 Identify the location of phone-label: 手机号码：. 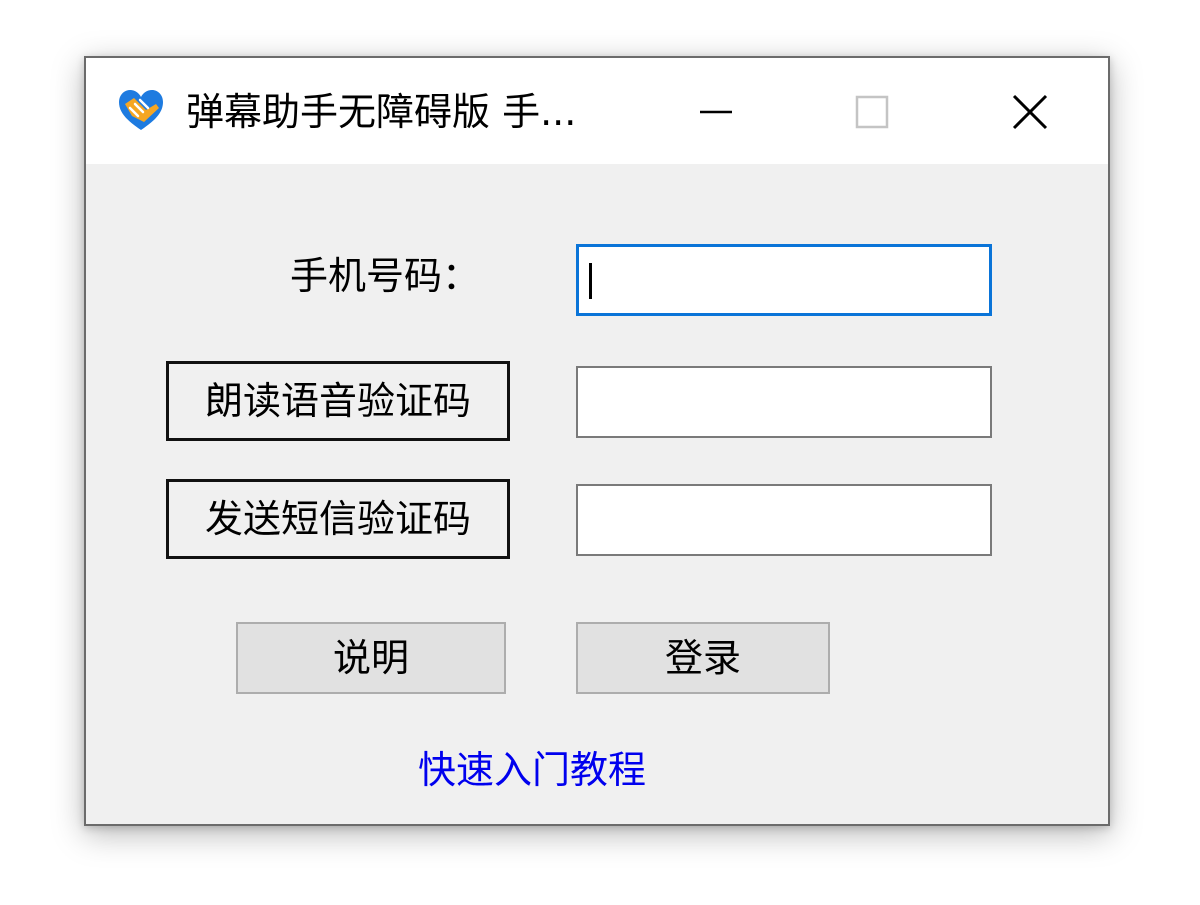
(385, 276).